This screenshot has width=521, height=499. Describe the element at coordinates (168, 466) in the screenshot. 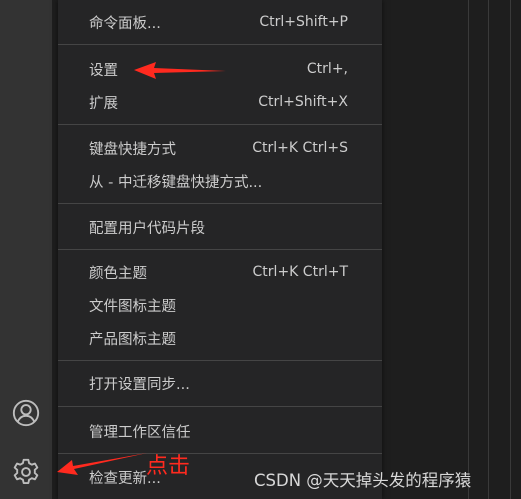

I see `annotation-click-label: 点击` at that location.